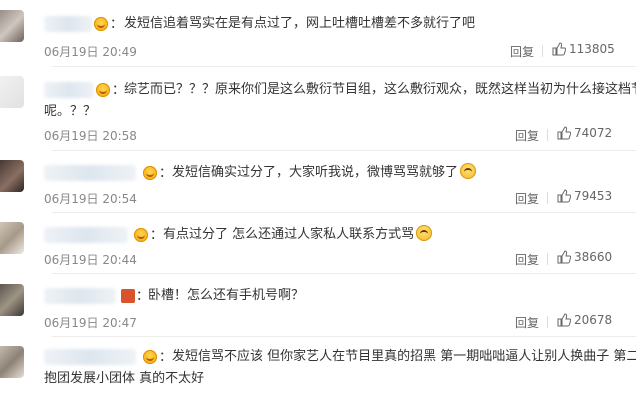 The height and width of the screenshot is (400, 636). I want to click on like-button: 79453, so click(584, 197).